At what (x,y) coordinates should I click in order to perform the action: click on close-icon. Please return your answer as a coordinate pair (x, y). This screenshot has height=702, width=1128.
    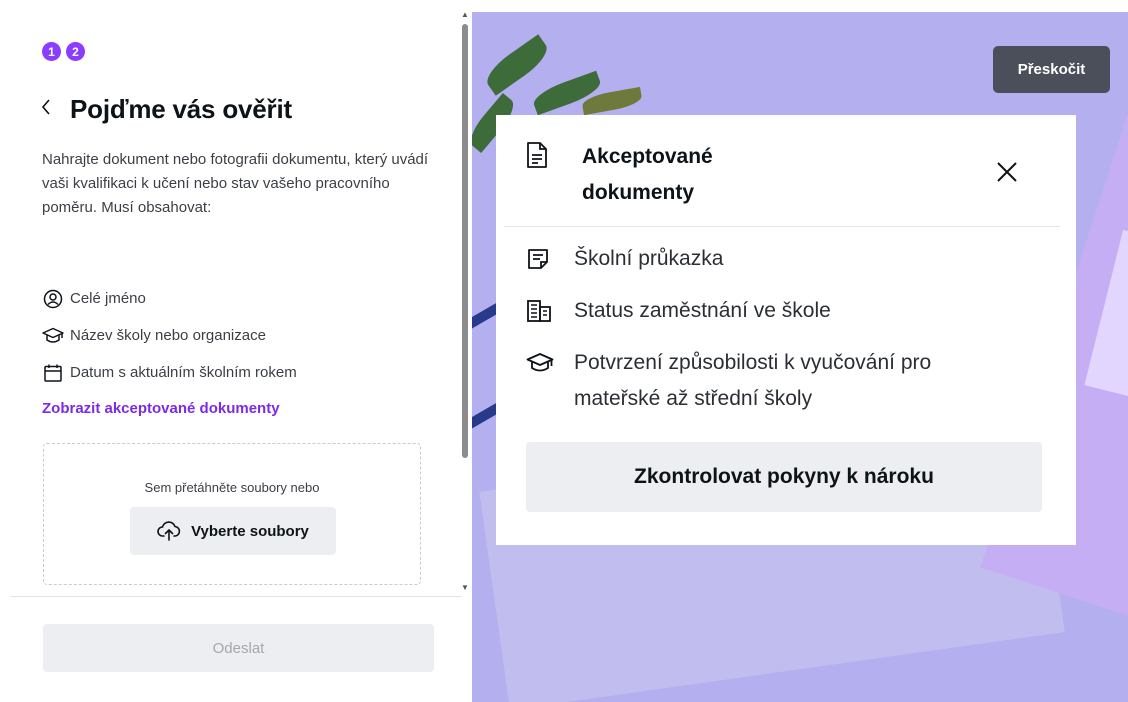
    Looking at the image, I should click on (1007, 174).